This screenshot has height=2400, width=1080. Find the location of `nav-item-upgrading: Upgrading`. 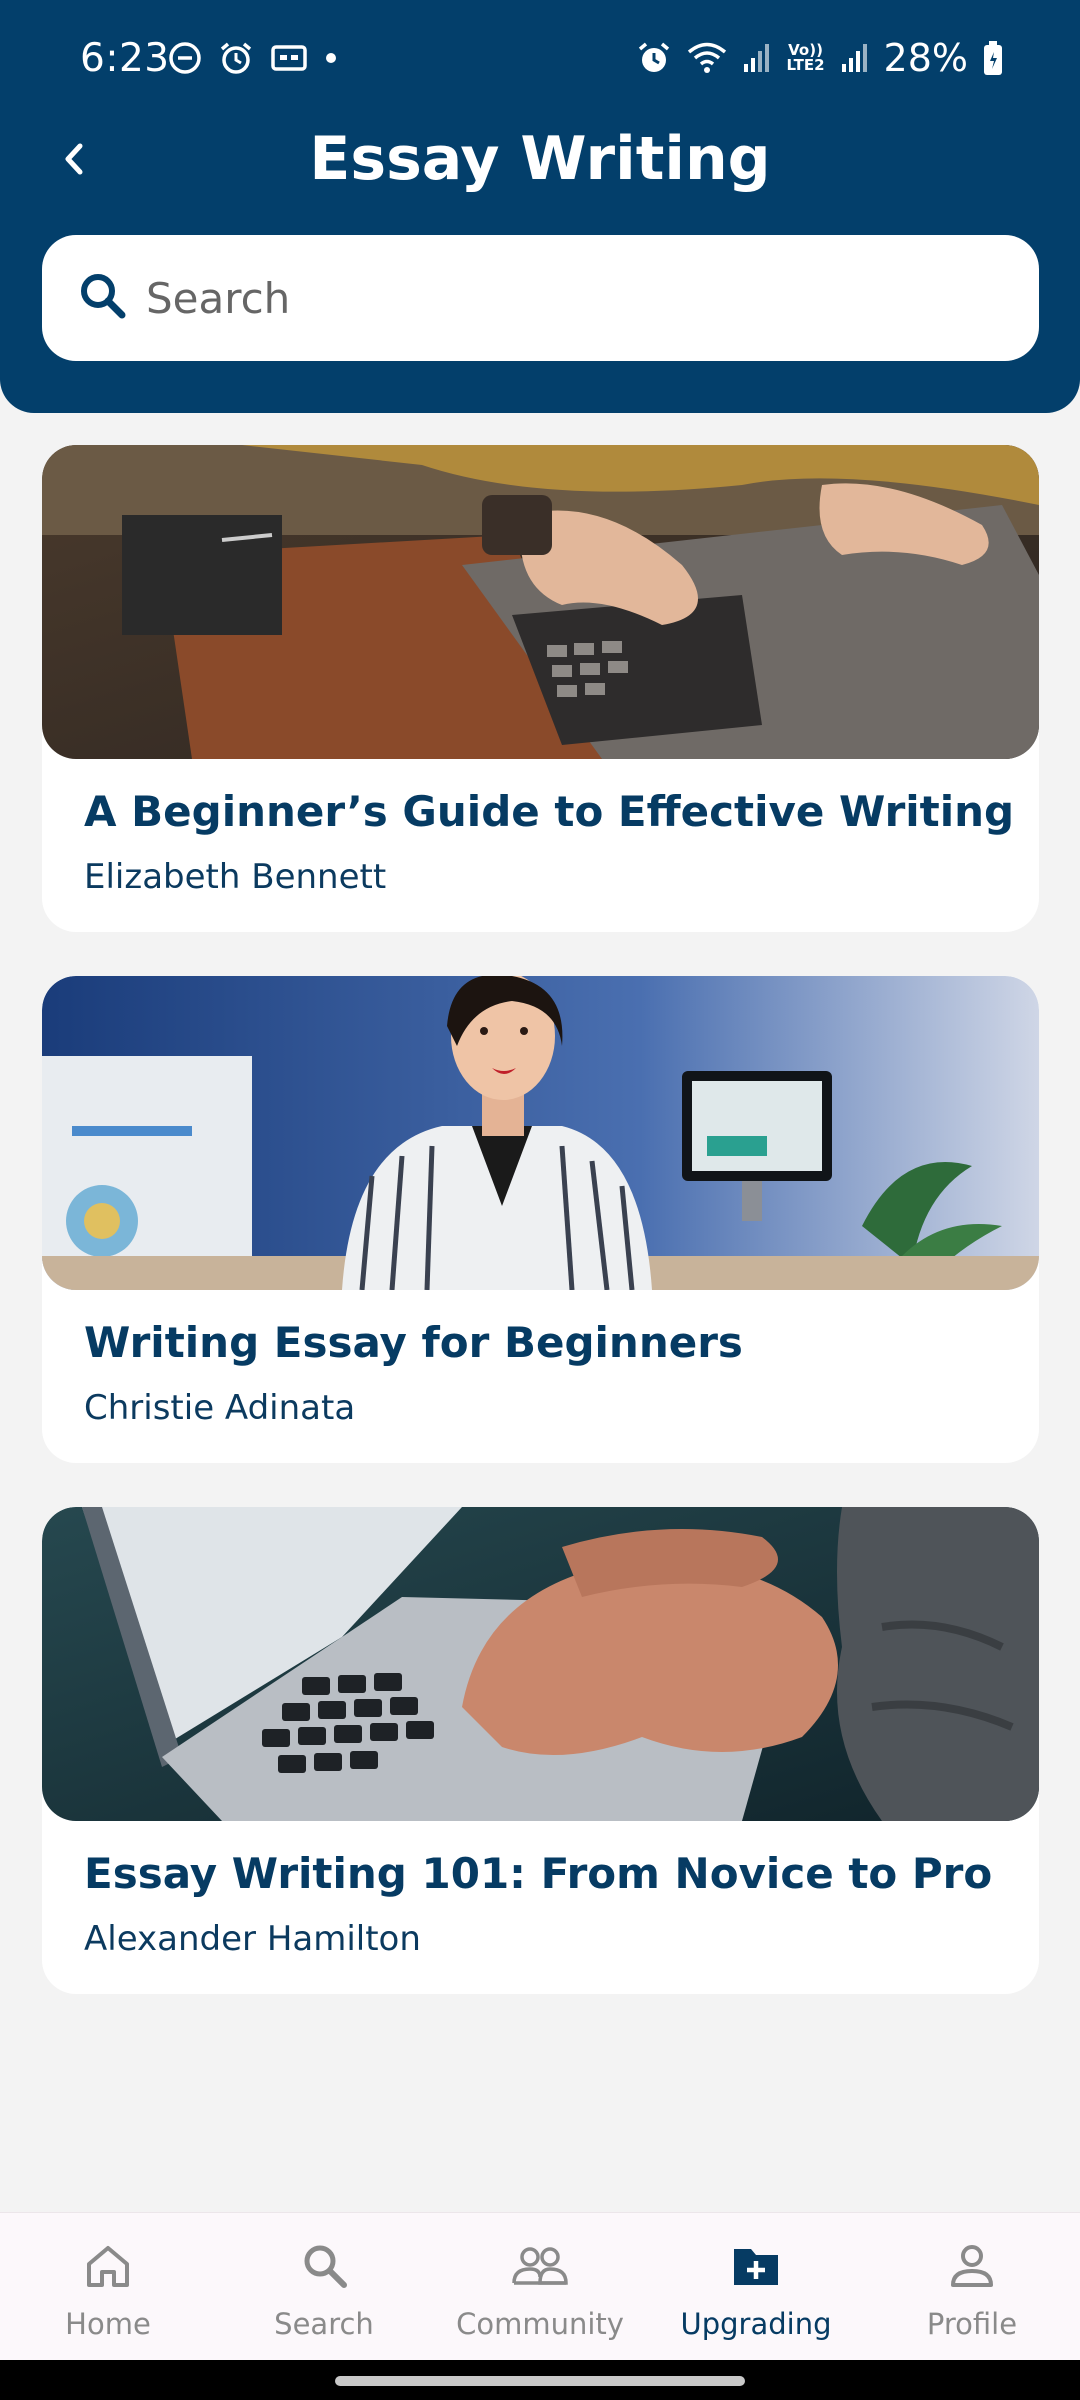

nav-item-upgrading: Upgrading is located at coordinates (756, 2287).